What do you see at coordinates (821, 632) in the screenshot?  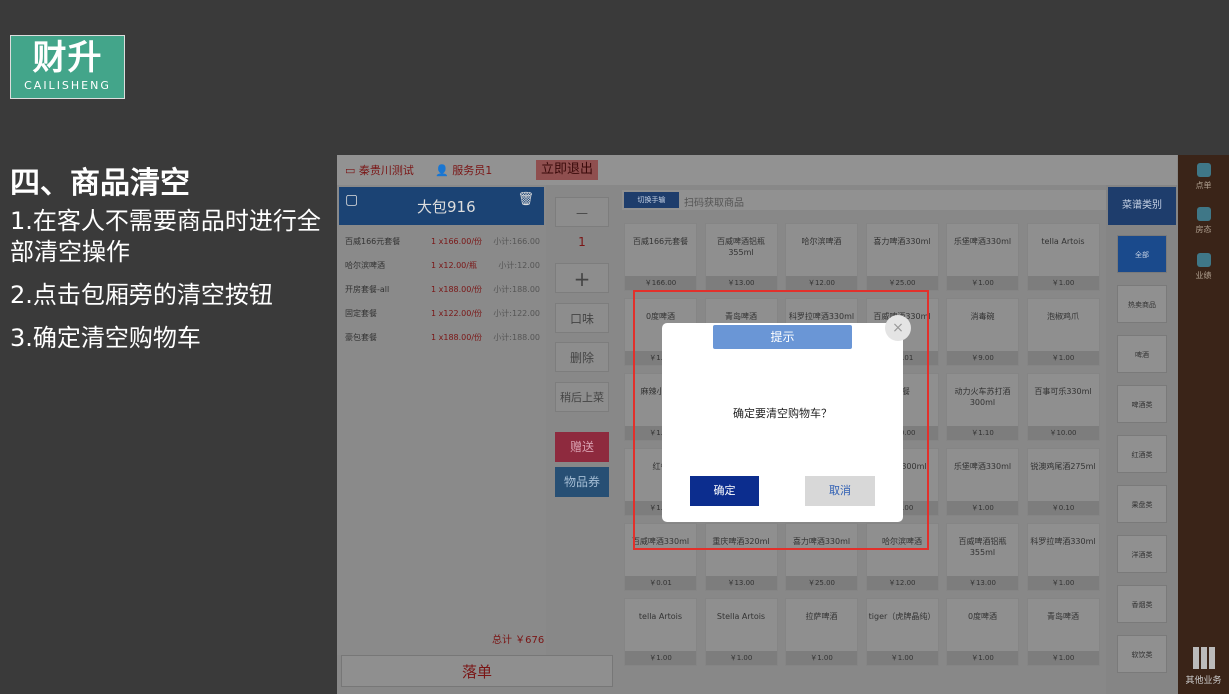 I see `product-card: 拉萨啤酒 ￥1.00` at bounding box center [821, 632].